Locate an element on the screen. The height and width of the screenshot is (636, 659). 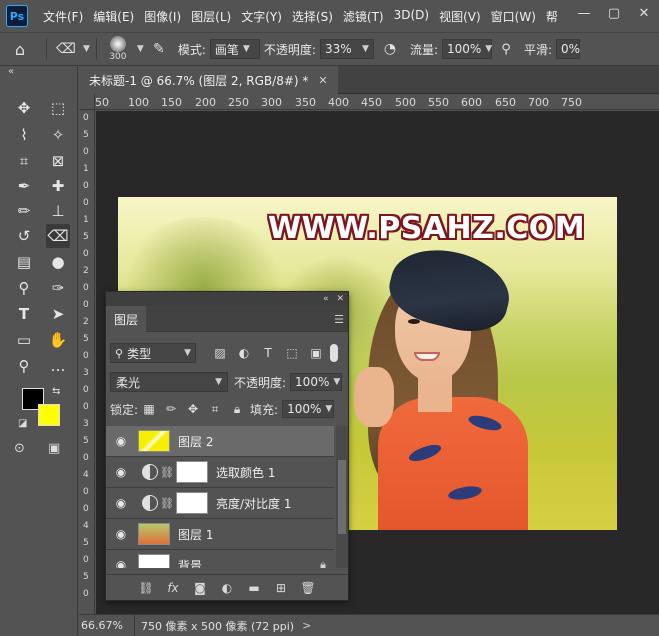
delete-layer-trash-icon: 🗑︎ is located at coordinates (308, 588).